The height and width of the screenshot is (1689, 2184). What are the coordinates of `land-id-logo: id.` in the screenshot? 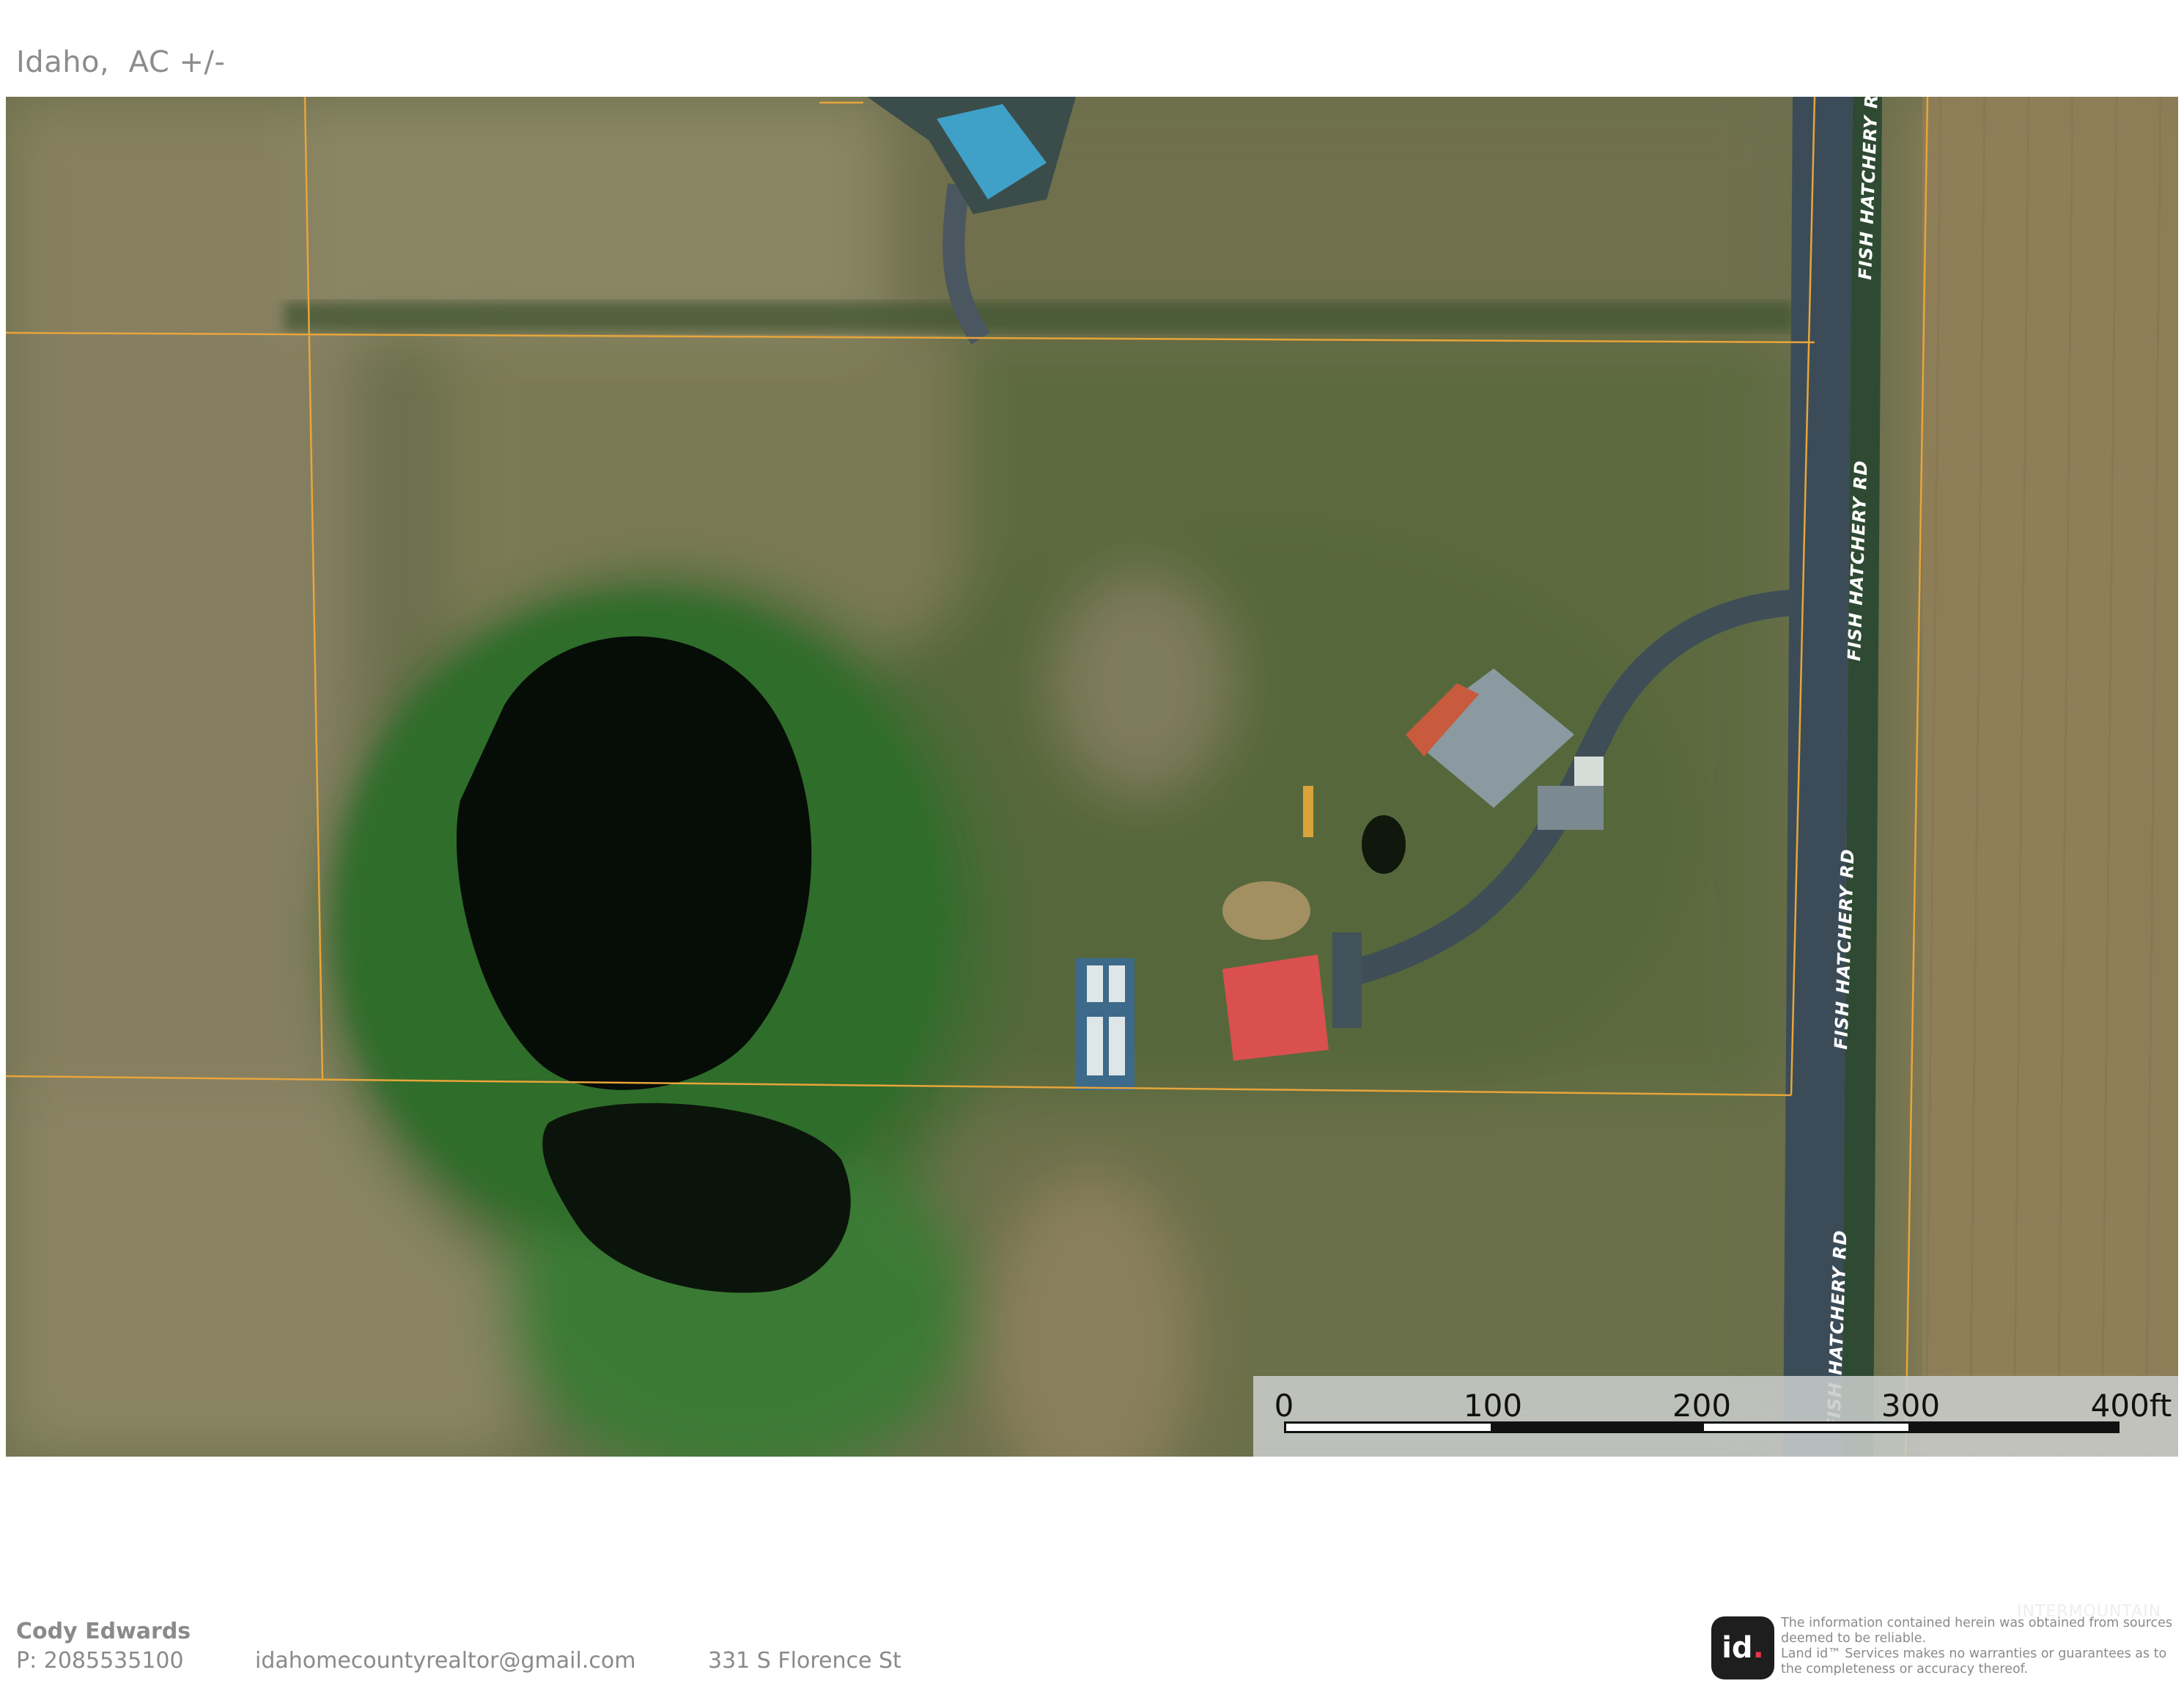 It's located at (1743, 1648).